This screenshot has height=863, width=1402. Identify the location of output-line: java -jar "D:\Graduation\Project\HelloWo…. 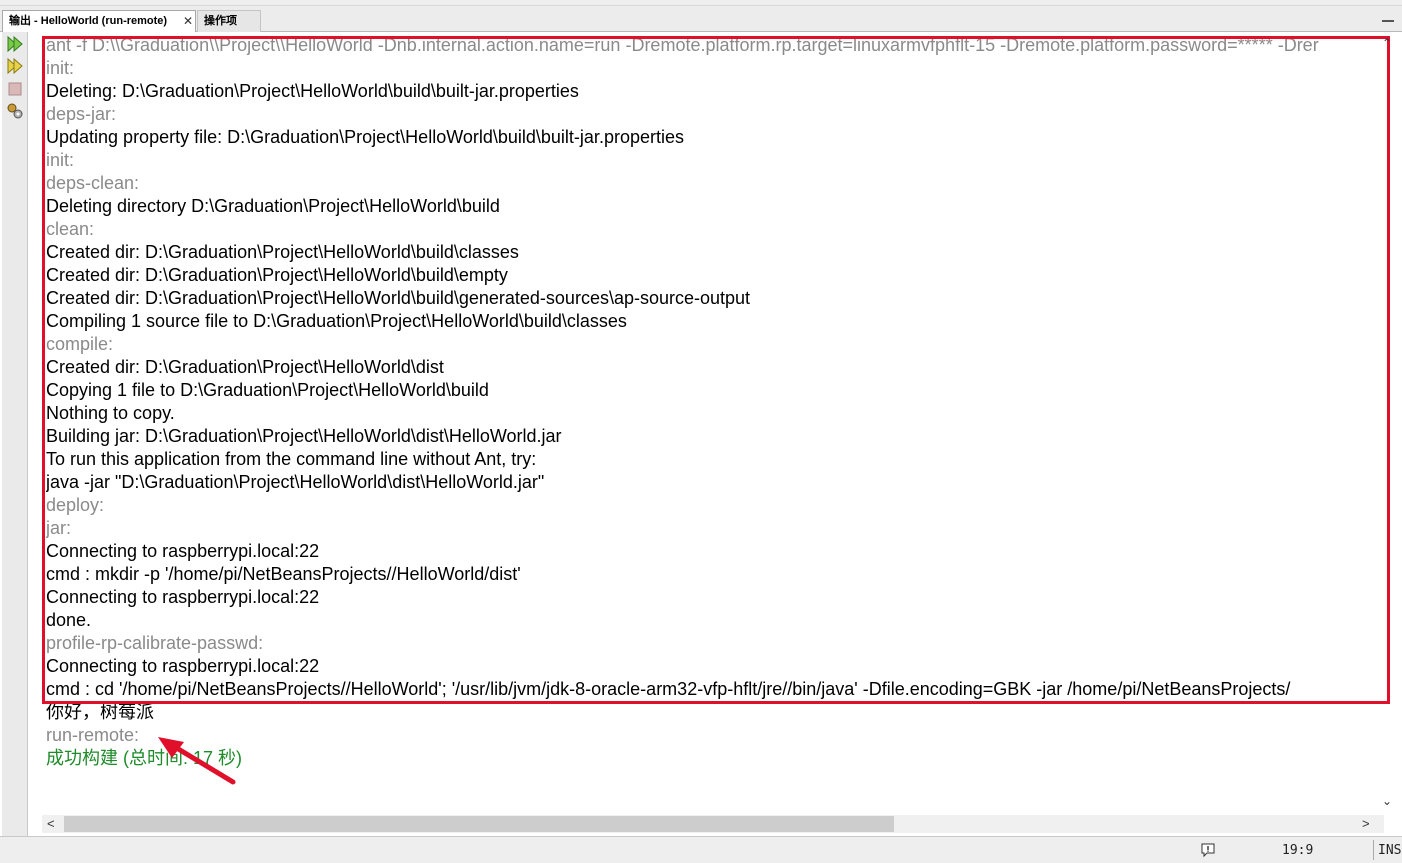
(711, 481).